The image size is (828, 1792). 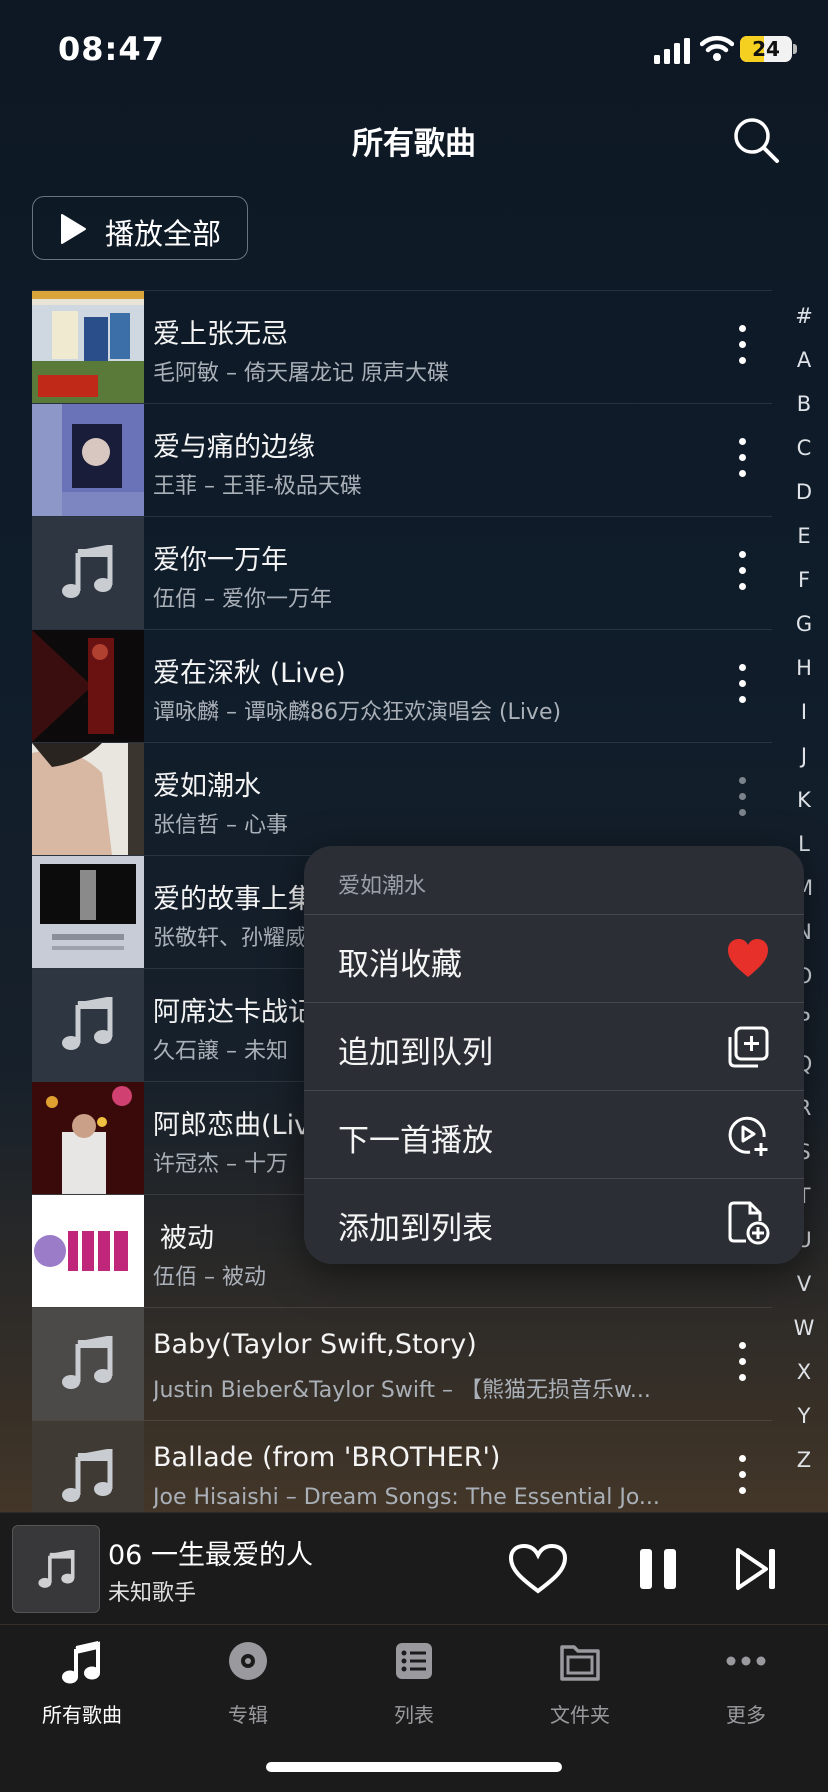 I want to click on song-subtitle: 谭咏麟 – 谭咏麟86万众狂欢演唱会 (Live), so click(x=357, y=712).